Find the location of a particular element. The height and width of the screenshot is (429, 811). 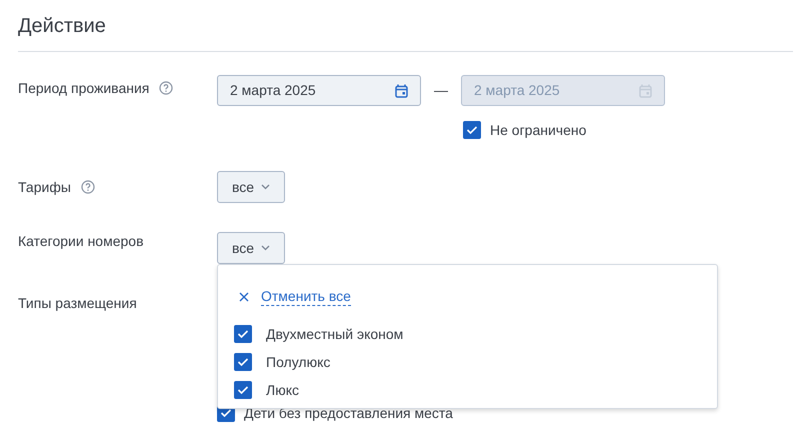

date-field: 2 марта 2025 is located at coordinates (319, 90).